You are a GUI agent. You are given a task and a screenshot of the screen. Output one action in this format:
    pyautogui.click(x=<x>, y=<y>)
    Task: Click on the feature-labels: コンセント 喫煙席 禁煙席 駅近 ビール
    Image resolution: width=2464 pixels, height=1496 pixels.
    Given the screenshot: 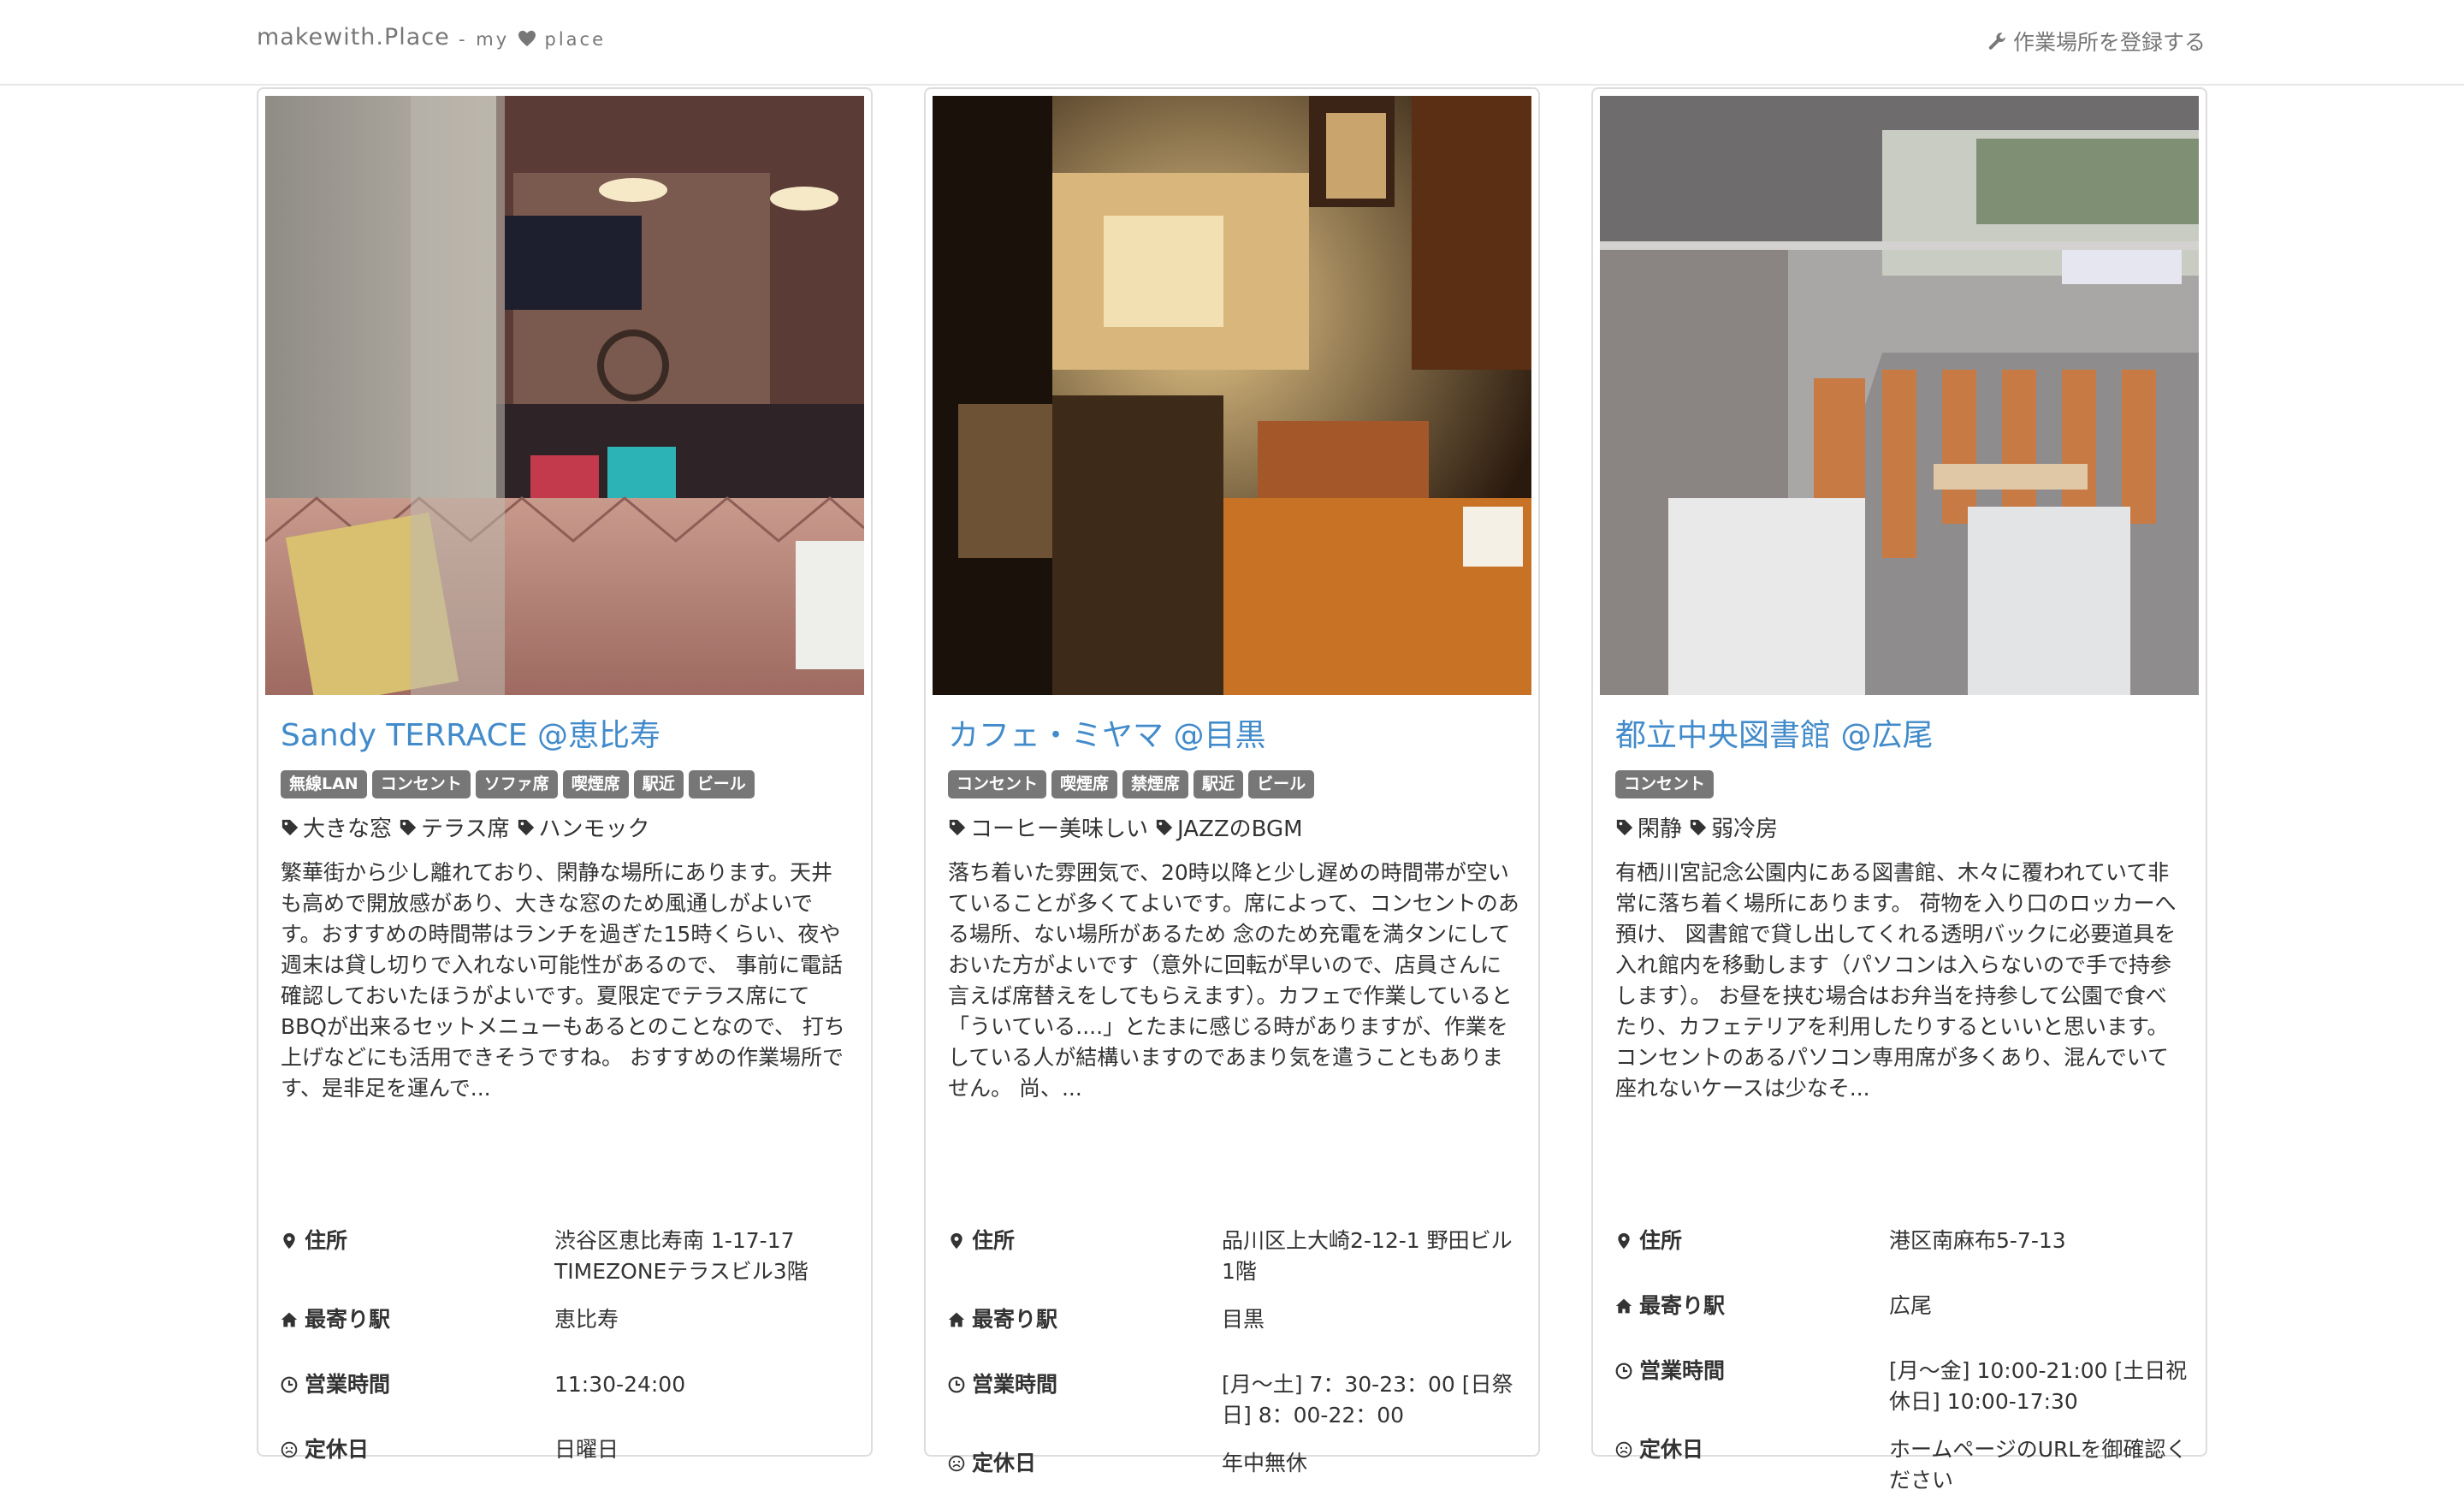 What is the action you would take?
    pyautogui.click(x=1131, y=784)
    